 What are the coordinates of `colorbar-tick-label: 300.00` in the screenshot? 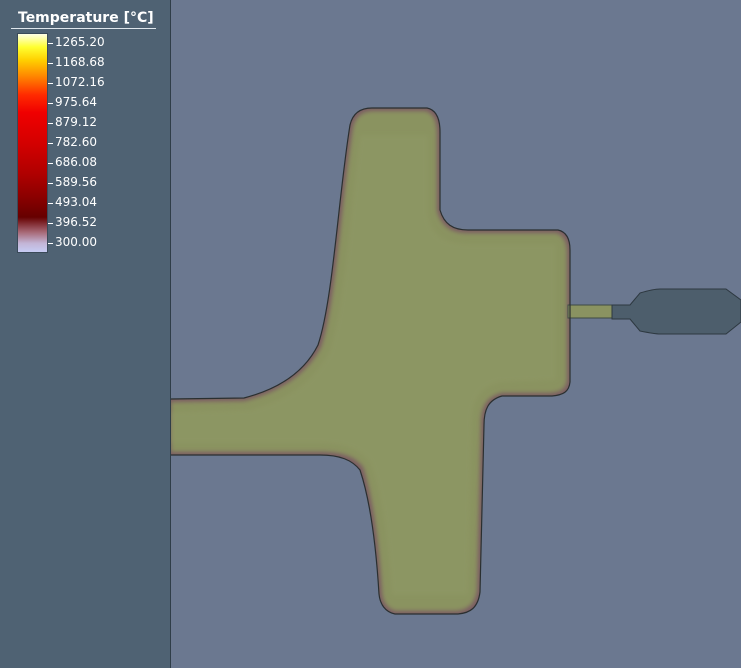 It's located at (76, 242).